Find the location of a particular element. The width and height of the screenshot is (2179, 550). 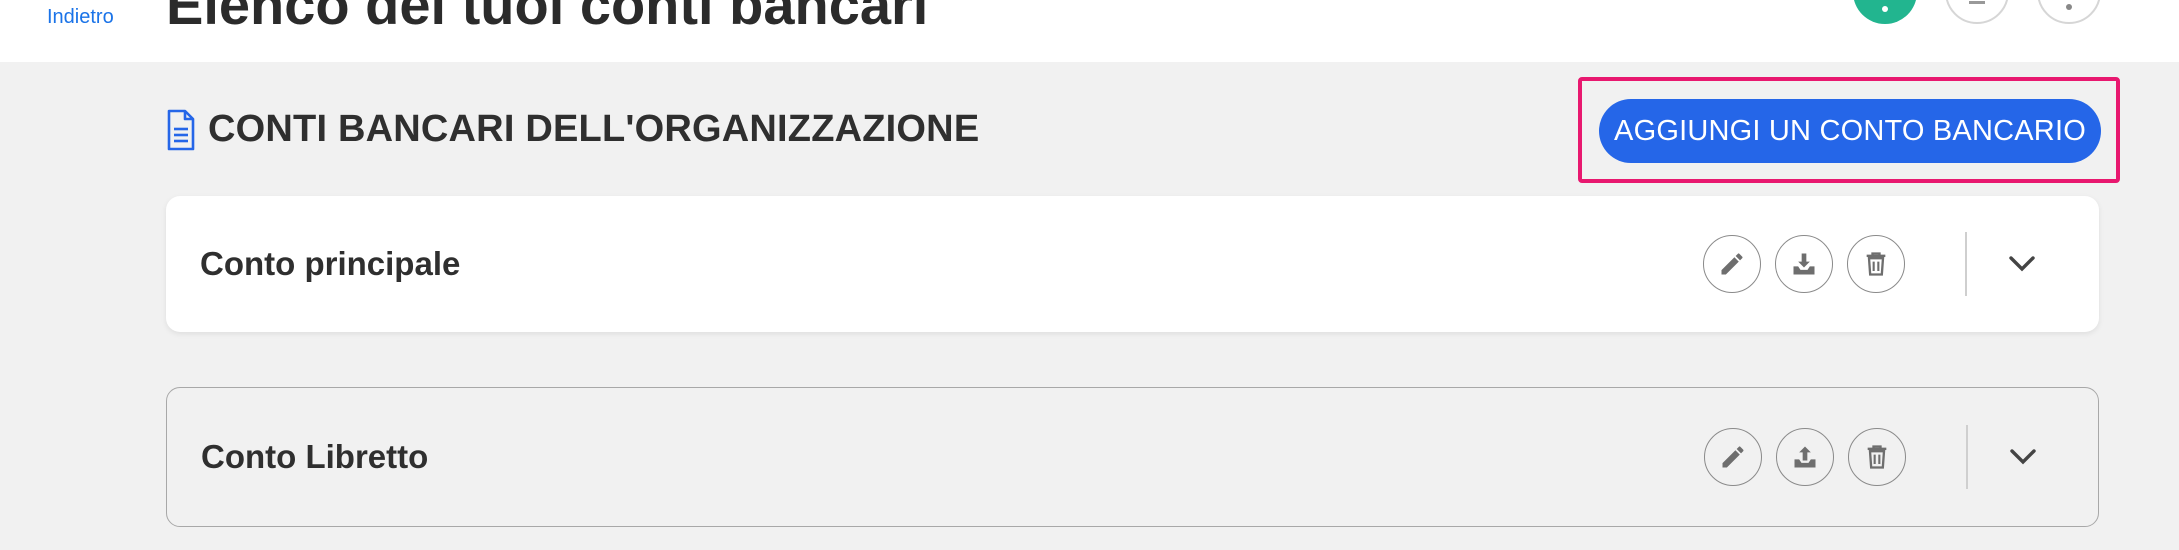

section-header: CONTI BANCARI DELL'ORGANIZZAZIONE is located at coordinates (572, 129).